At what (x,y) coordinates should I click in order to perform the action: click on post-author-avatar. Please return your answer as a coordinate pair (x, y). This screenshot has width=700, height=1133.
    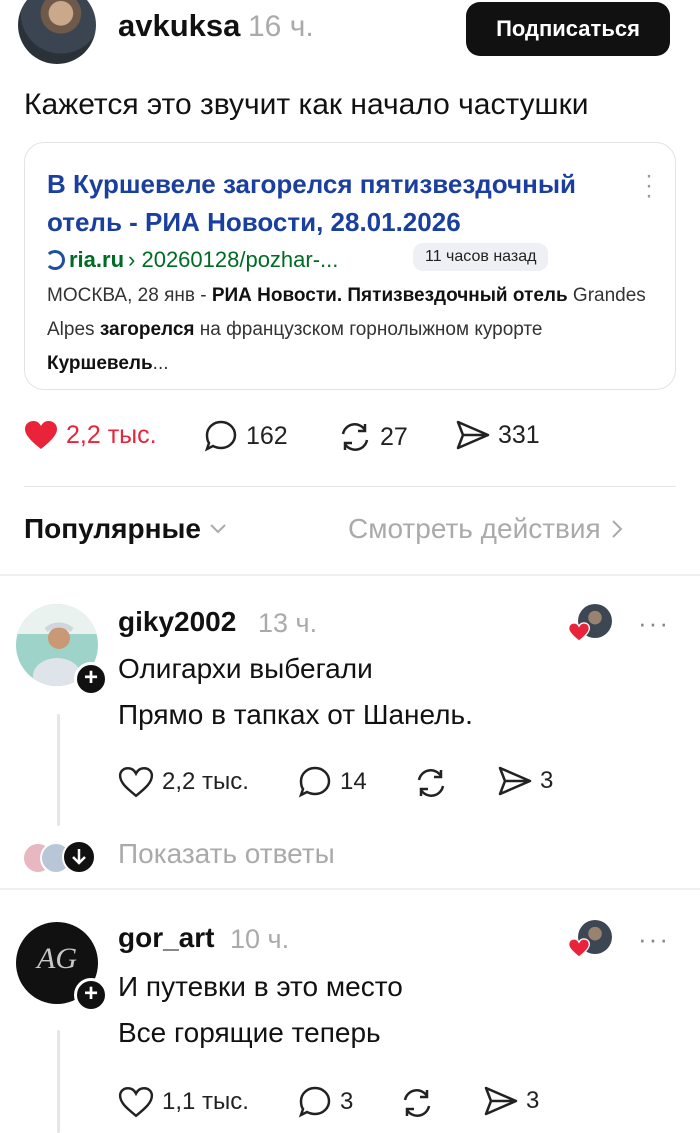
    Looking at the image, I should click on (57, 32).